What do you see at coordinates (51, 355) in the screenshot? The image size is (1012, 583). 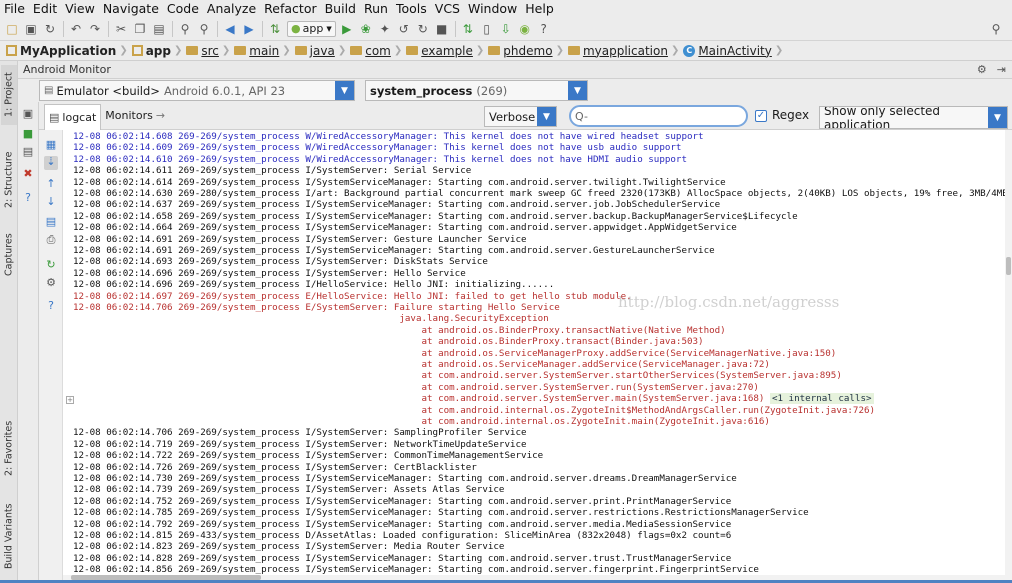 I see `logcat-toolbar: ▦ ⇣ ↑ ↓ ▤ ⎙ ↻ ⚙ ?` at bounding box center [51, 355].